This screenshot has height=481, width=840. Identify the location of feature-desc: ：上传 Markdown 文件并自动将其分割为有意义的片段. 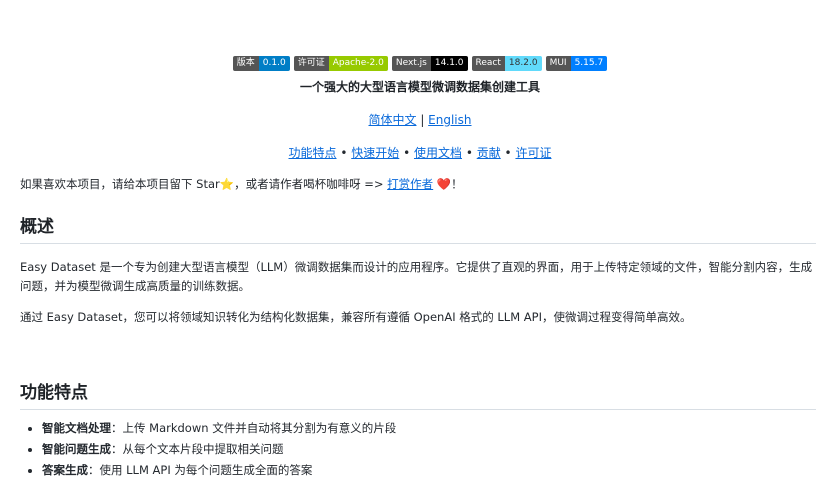
(254, 428).